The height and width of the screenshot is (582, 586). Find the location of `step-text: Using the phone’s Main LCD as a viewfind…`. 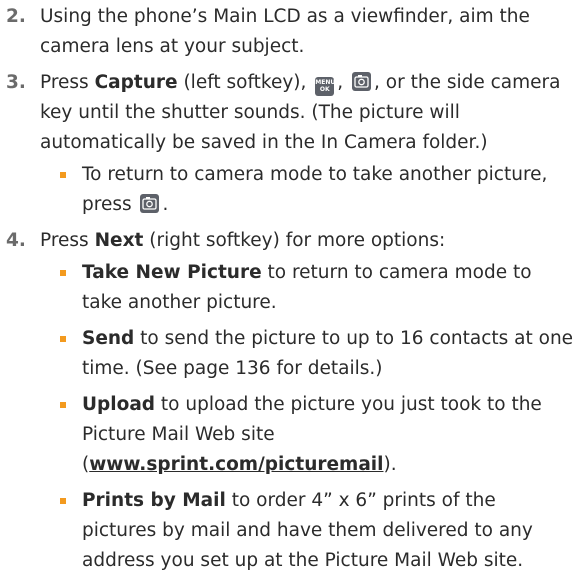

step-text: Using the phone’s Main LCD as a viewfind… is located at coordinates (285, 31).